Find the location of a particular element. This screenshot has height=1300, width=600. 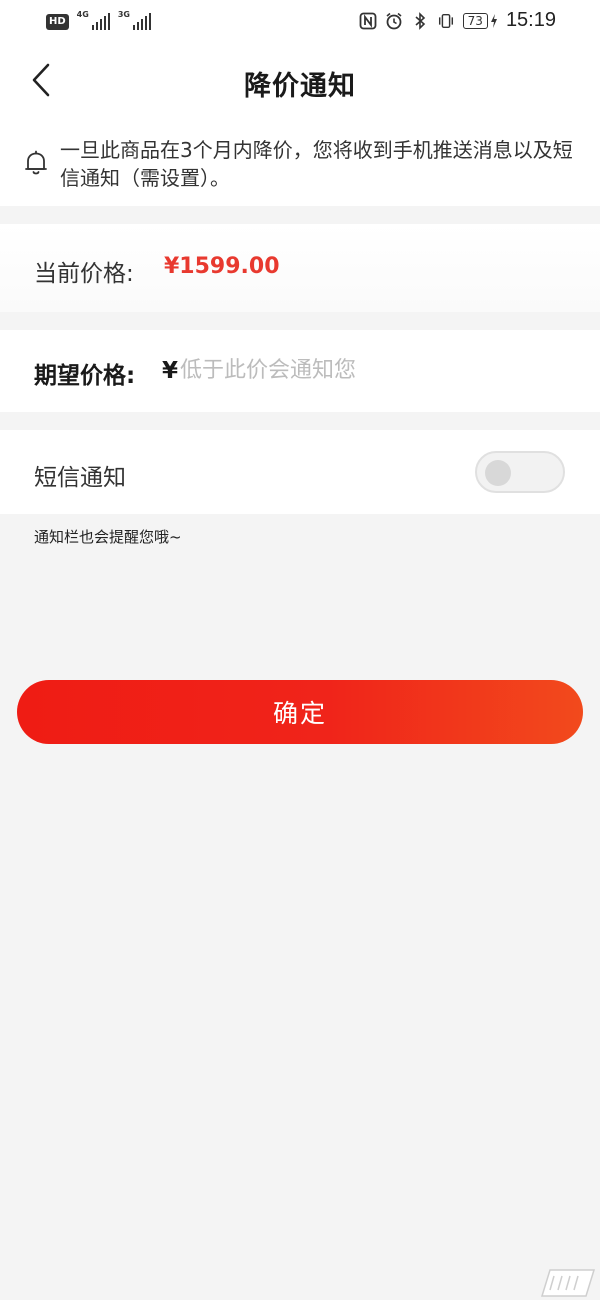

expected-price-row: 期望价格: ¥ is located at coordinates (300, 371).